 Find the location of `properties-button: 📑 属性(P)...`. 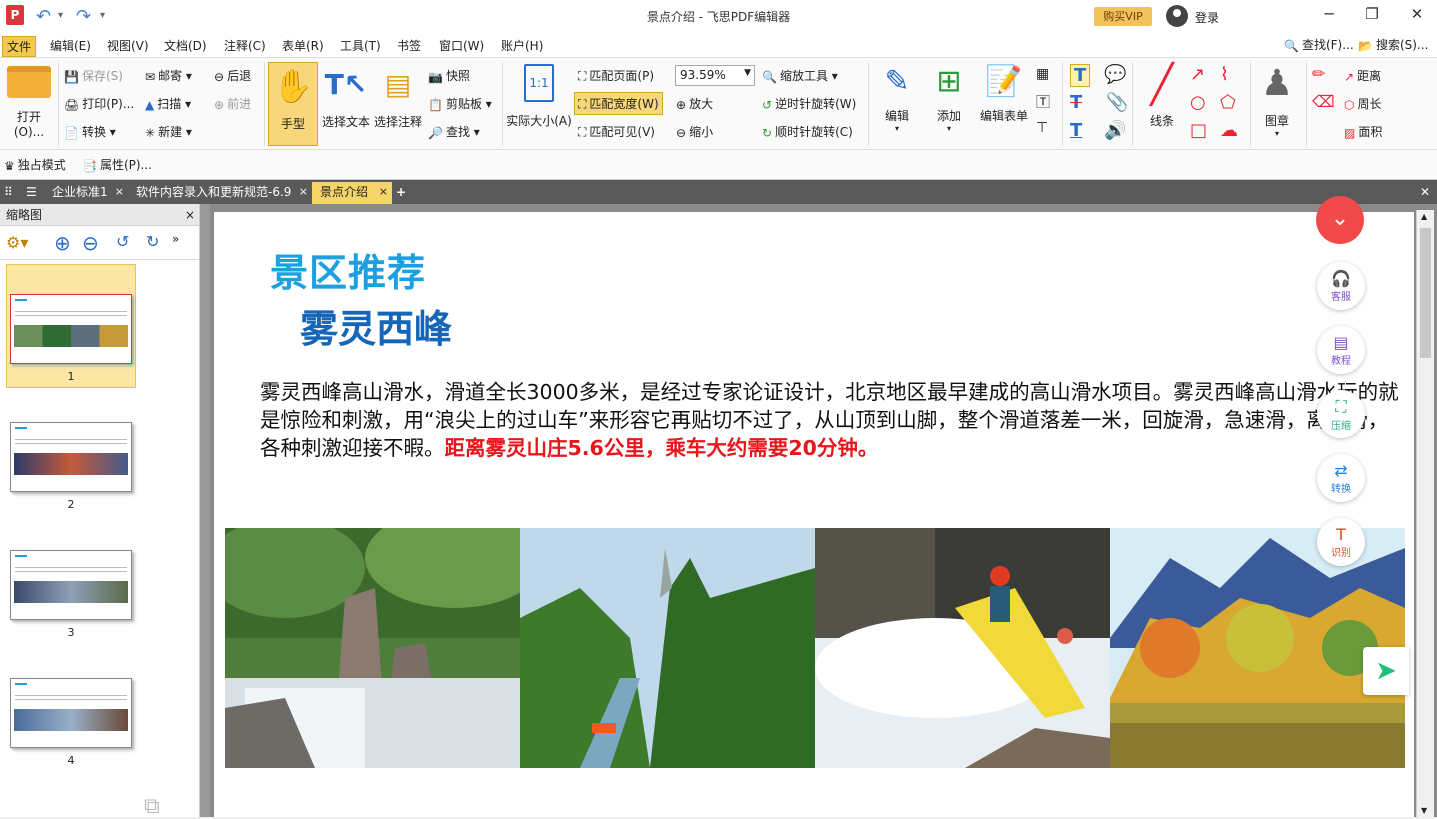

properties-button: 📑 属性(P)... is located at coordinates (117, 164).